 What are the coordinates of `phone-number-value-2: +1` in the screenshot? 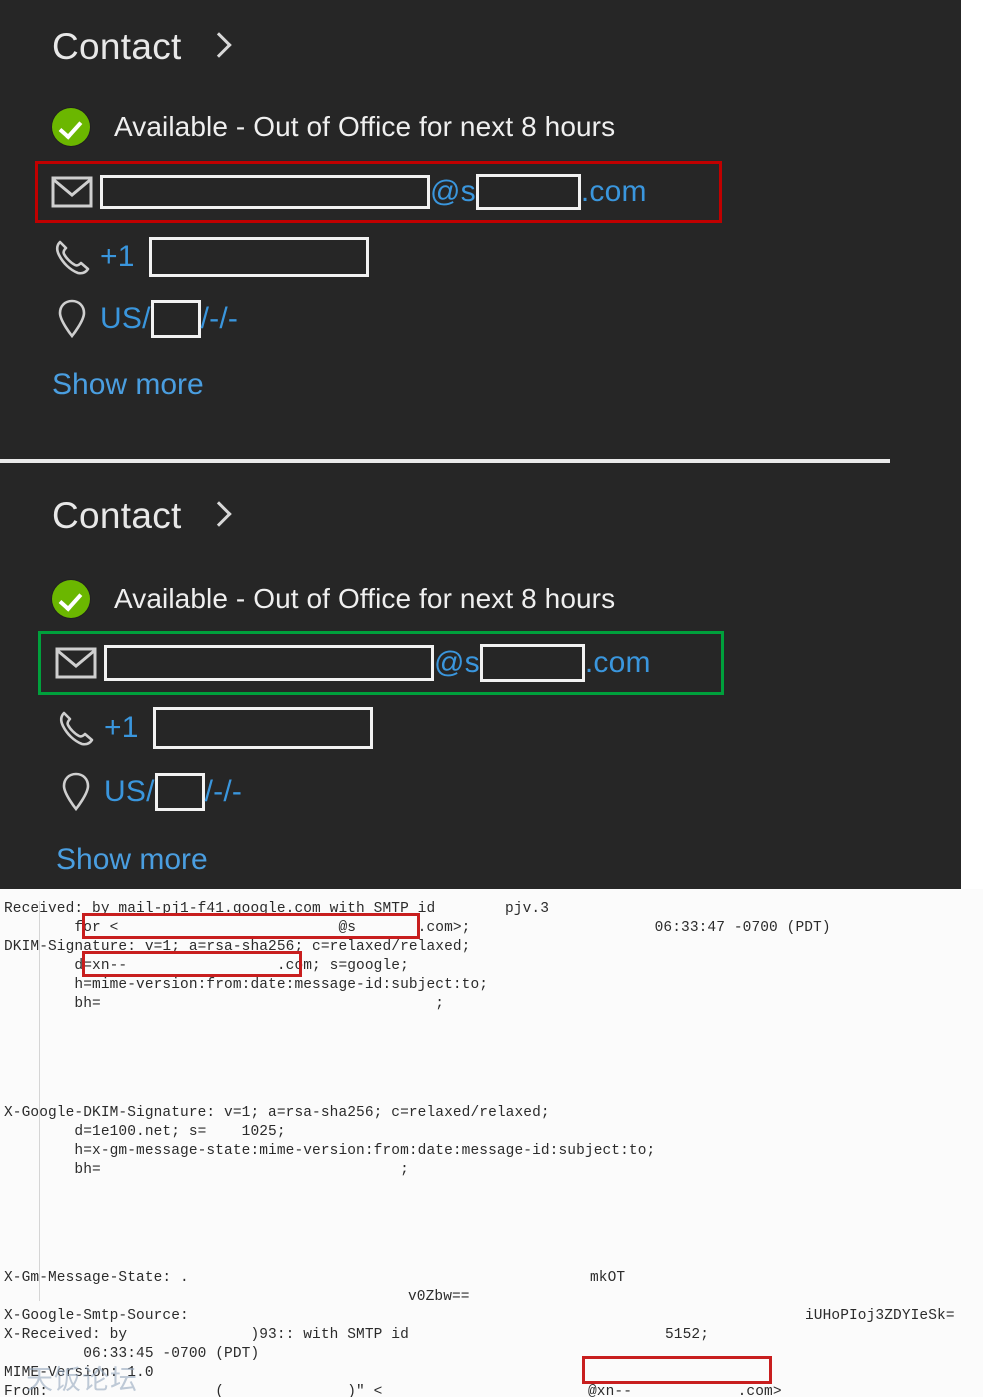 It's located at (238, 728).